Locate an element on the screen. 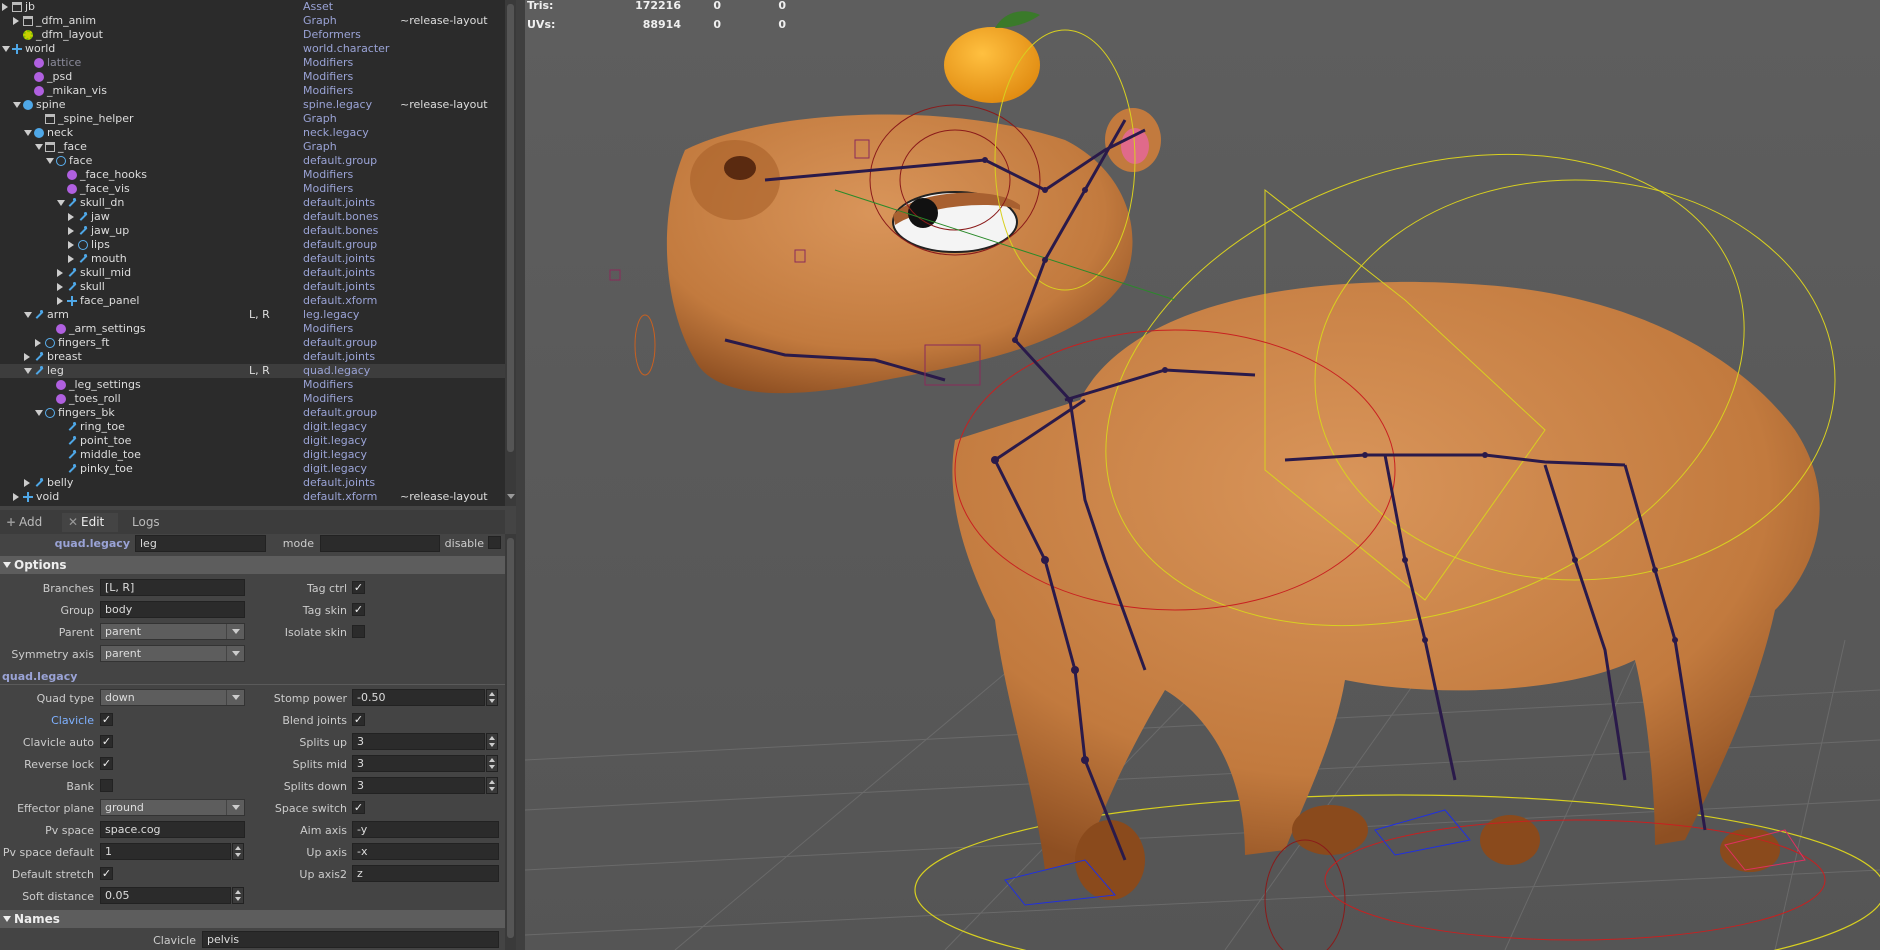  outliner-row: jaw default.bones is located at coordinates (252, 217).